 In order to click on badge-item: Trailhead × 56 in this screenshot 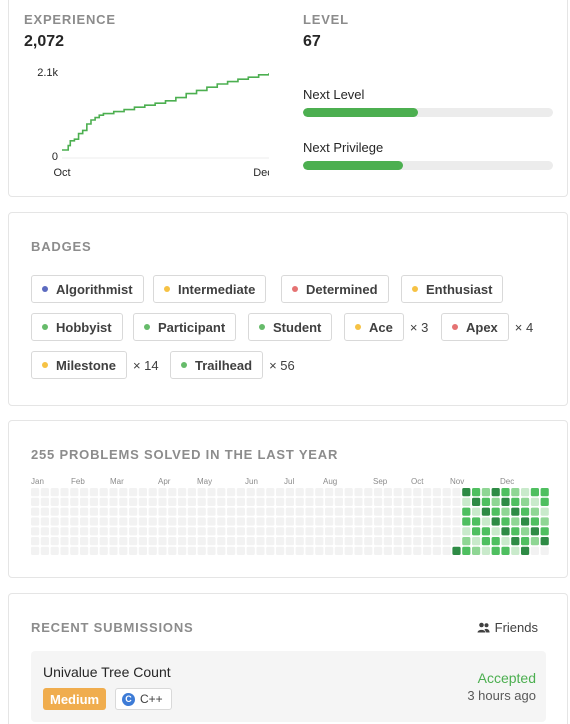, I will do `click(232, 365)`.